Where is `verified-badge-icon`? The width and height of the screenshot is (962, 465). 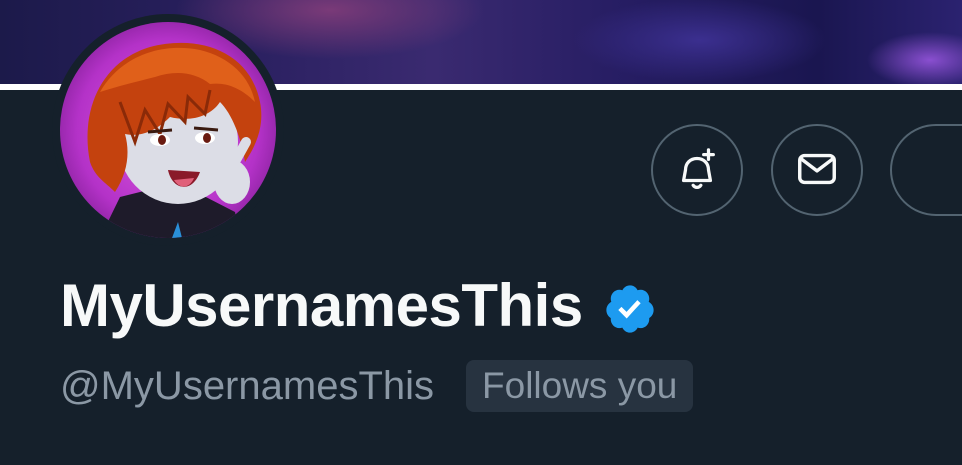 verified-badge-icon is located at coordinates (630, 309).